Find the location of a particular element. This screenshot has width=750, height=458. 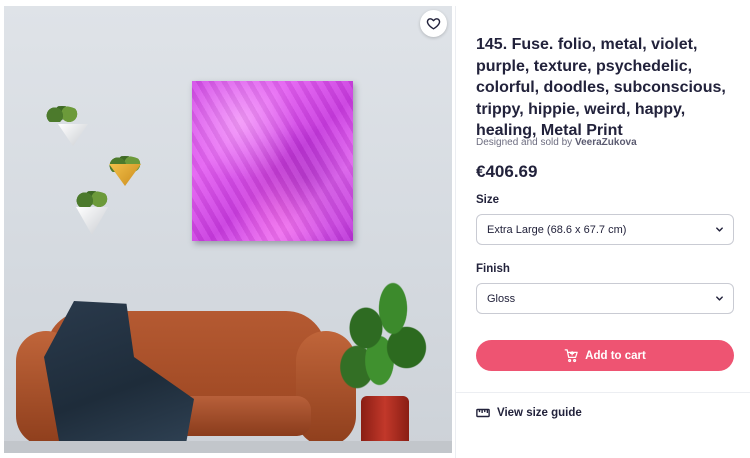

finish-select: Gloss is located at coordinates (605, 298).